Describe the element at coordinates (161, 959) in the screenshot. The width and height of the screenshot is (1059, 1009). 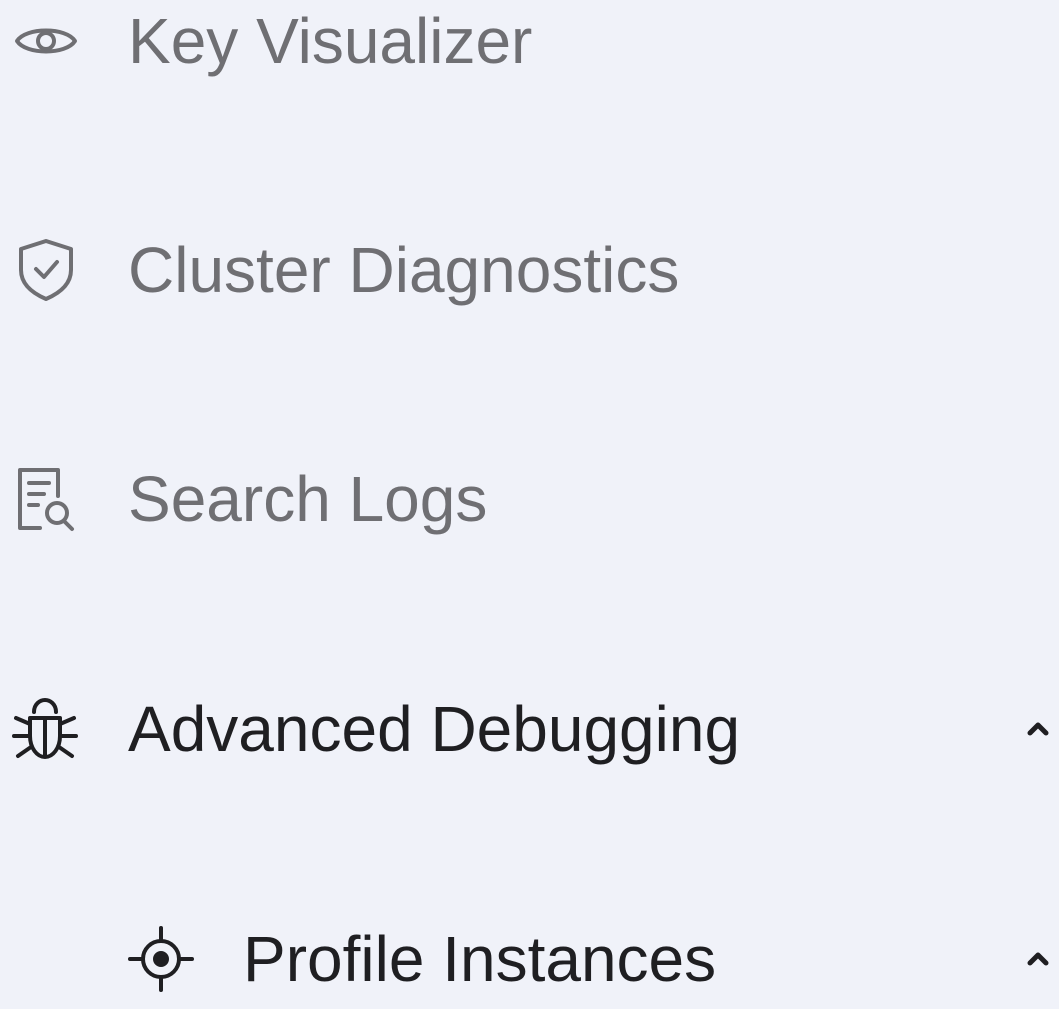
I see `crosshair-icon` at that location.